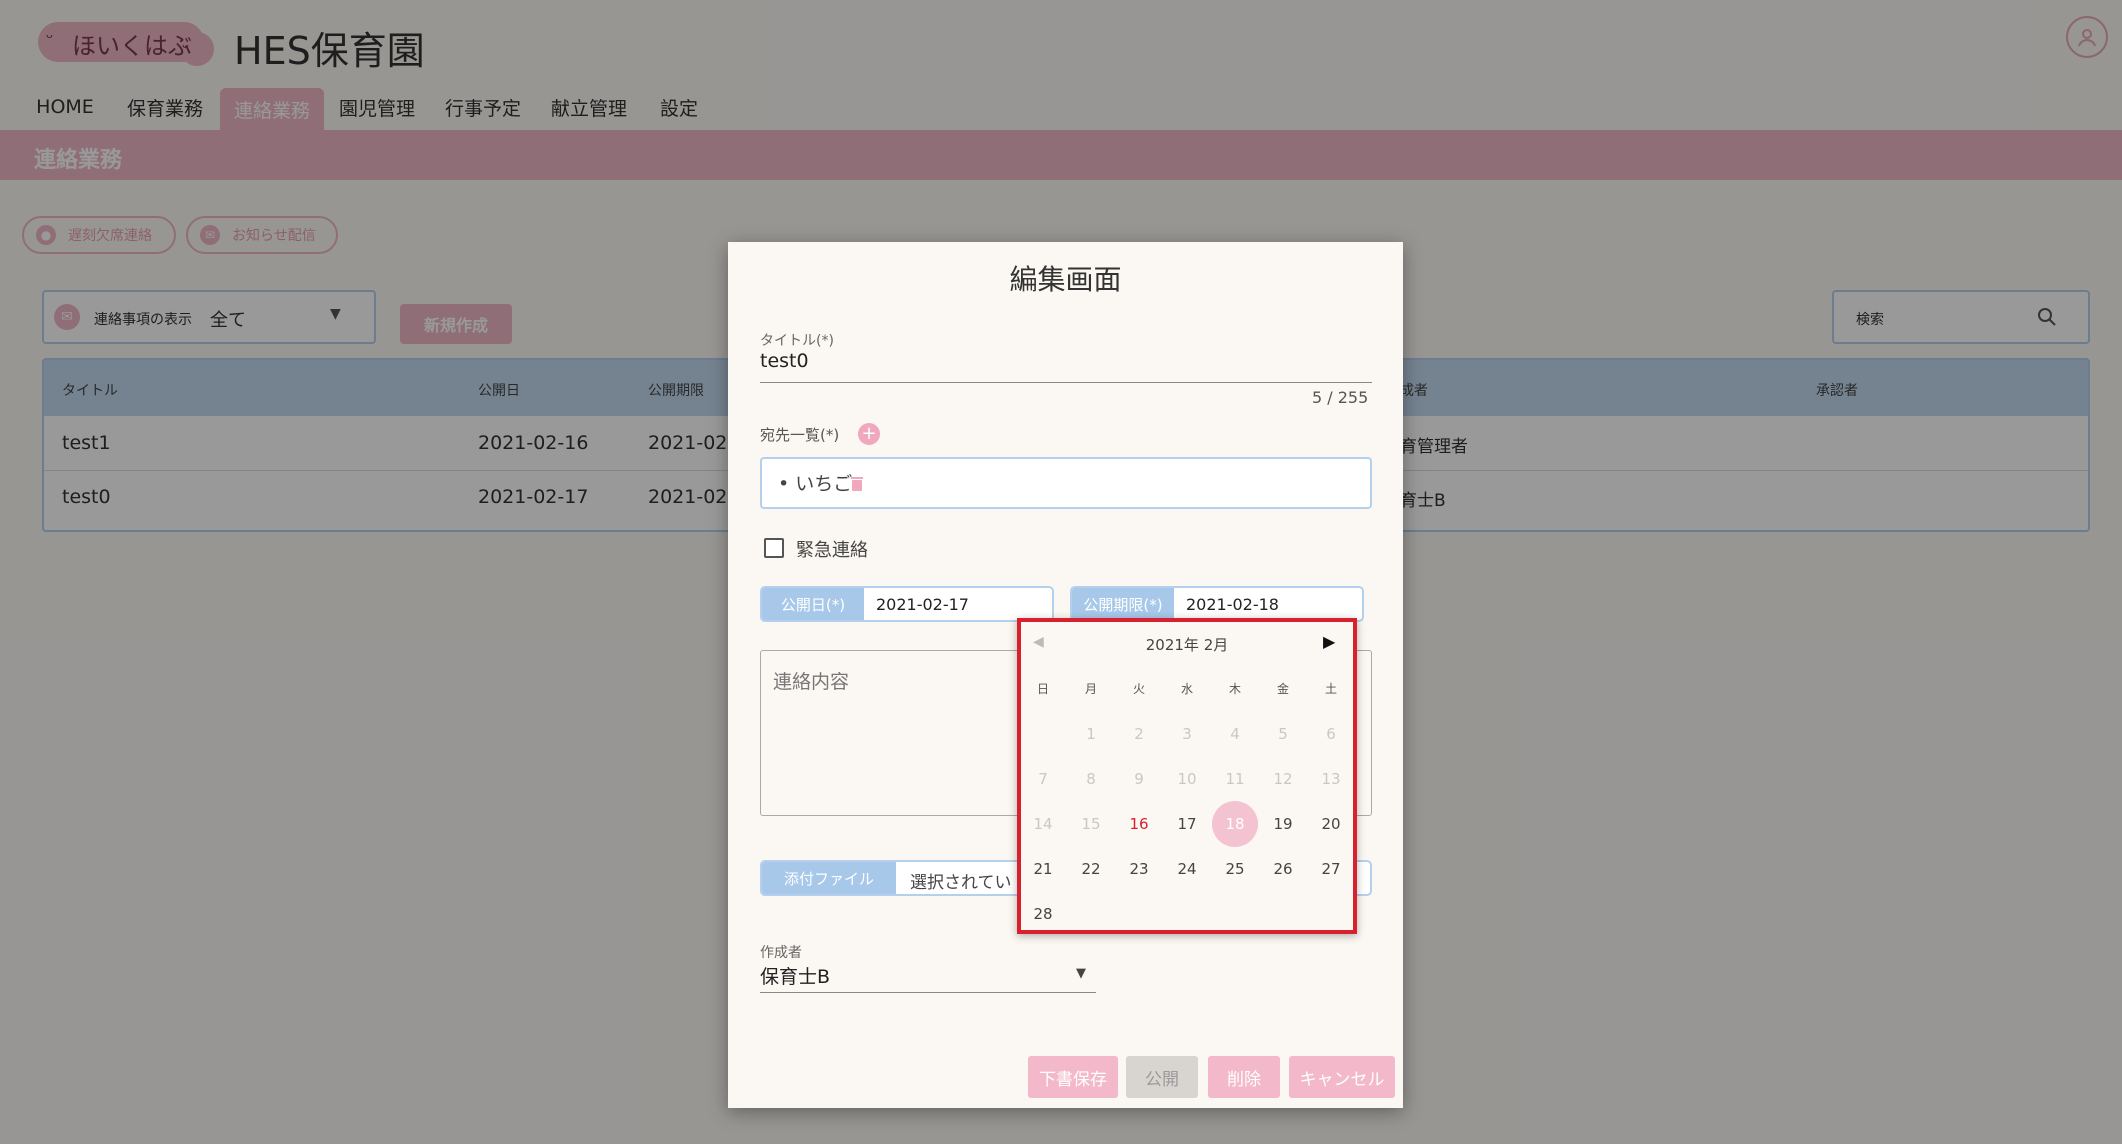 This screenshot has height=1144, width=2122. I want to click on dest-list: • いちご, so click(1066, 483).